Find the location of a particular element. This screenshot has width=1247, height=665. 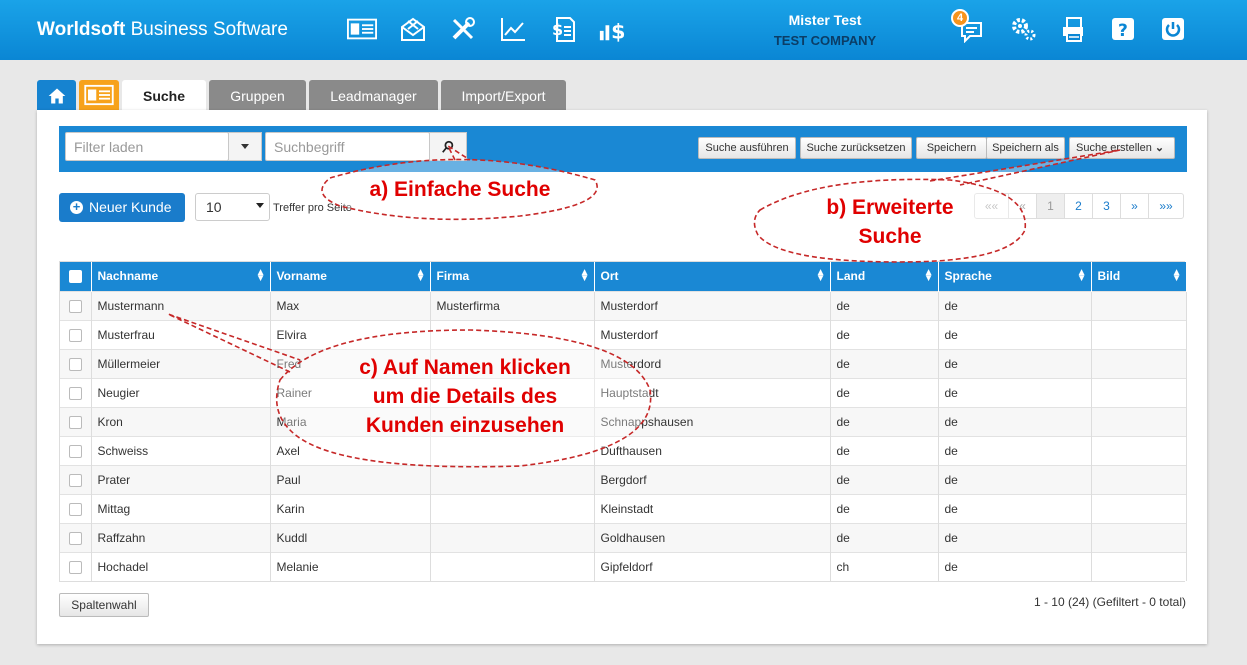

table-row: Musterfrau Elvira Musterdorf de de is located at coordinates (623, 334).